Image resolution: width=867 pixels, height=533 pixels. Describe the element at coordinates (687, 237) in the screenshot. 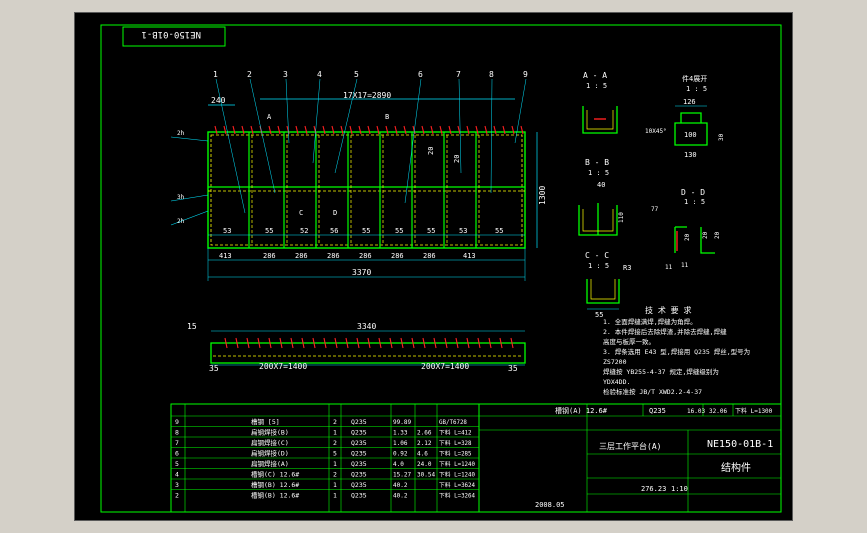

I see `section-dd-dim-1: 20` at that location.